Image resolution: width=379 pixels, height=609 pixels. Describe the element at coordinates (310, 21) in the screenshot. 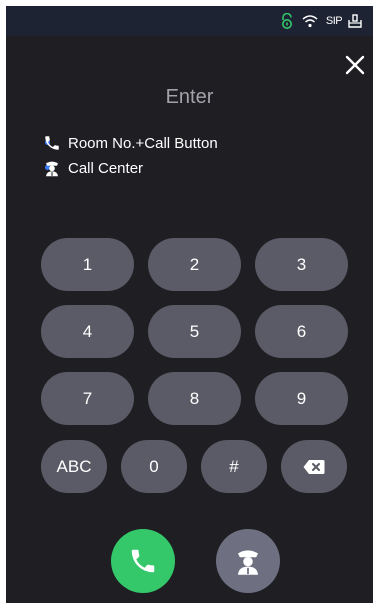

I see `wifi-icon` at that location.